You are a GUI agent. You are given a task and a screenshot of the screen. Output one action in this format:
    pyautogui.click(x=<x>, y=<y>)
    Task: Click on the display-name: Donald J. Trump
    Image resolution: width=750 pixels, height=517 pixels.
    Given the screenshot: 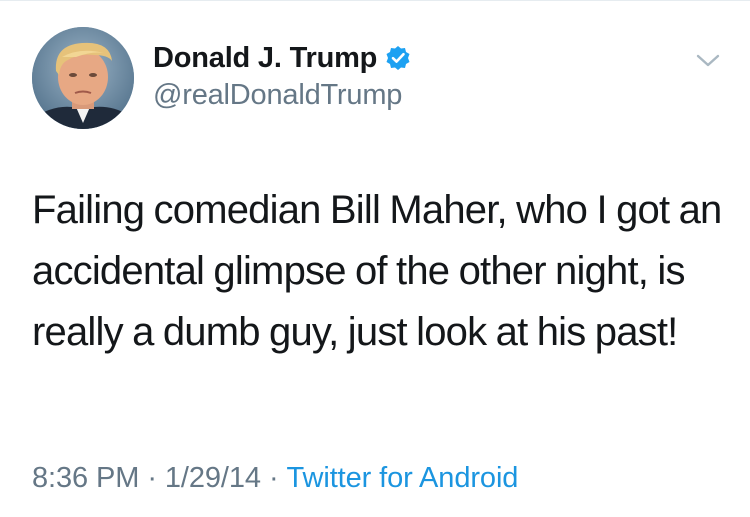 What is the action you would take?
    pyautogui.click(x=265, y=58)
    